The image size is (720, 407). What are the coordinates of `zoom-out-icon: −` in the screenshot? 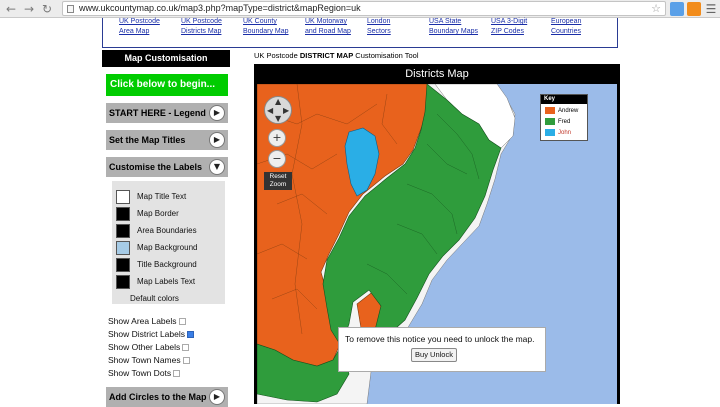 It's located at (277, 159).